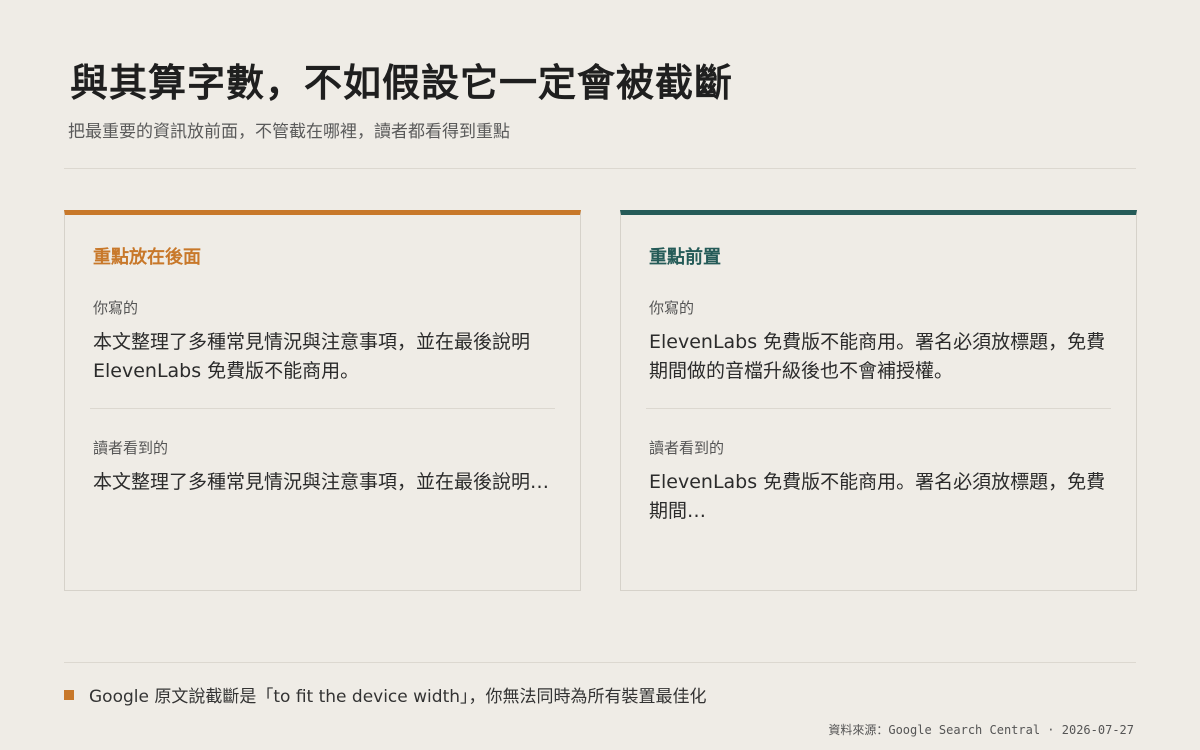  What do you see at coordinates (685, 257) in the screenshot?
I see `card-heading: 重點前置` at bounding box center [685, 257].